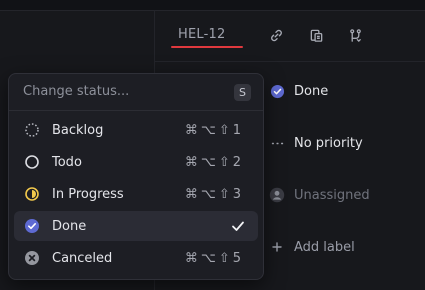  I want to click on menu-item-todo: Todo ⌘⌥⇧2, so click(136, 162).